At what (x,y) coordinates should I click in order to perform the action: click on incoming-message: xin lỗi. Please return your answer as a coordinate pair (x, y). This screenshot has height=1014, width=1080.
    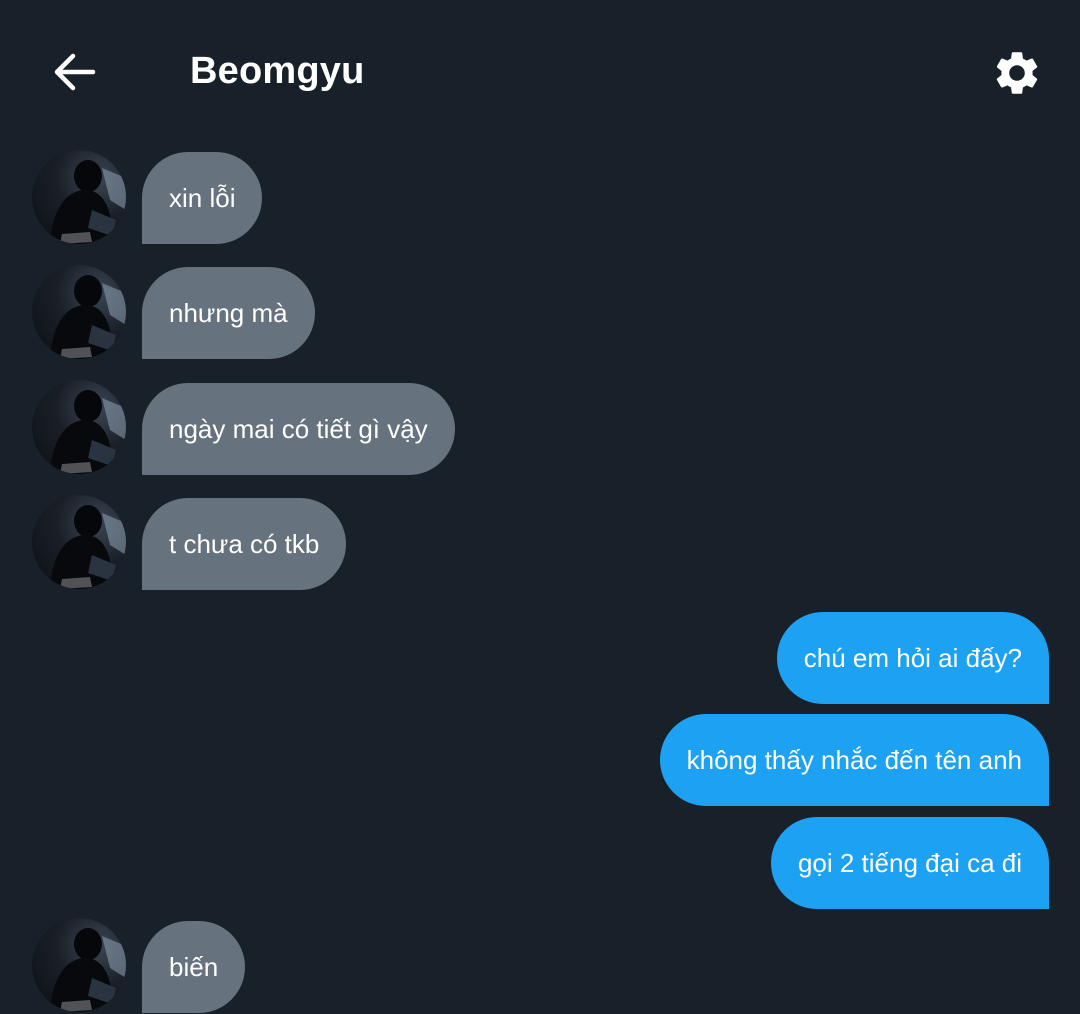
    Looking at the image, I should click on (202, 198).